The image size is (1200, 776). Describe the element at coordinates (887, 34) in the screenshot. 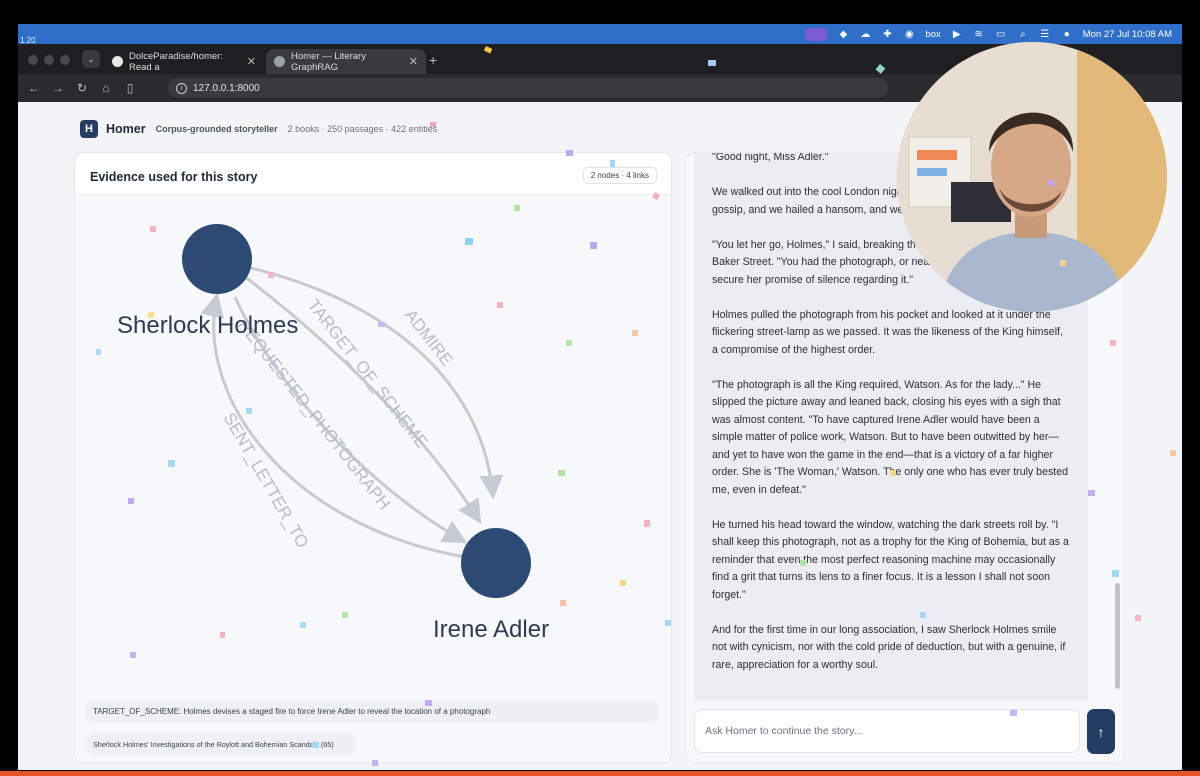

I see `slack-icon: ✚` at that location.